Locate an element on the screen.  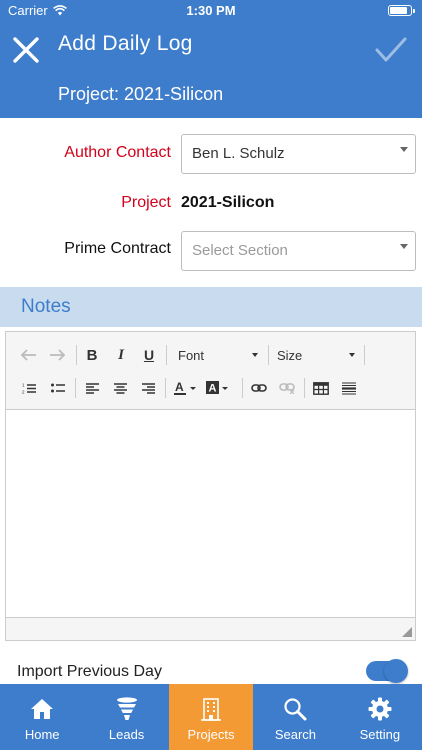
text-color-icon: A is located at coordinates (187, 388).